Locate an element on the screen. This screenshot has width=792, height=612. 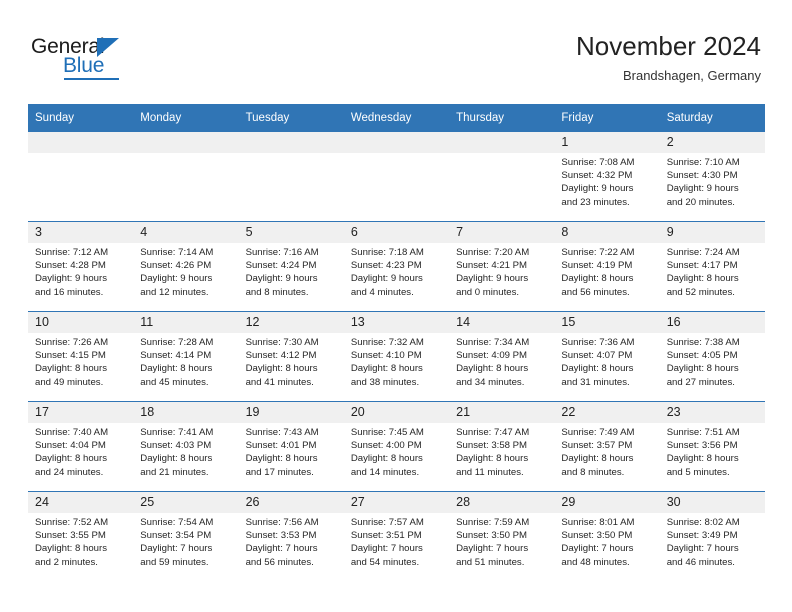
day-number: 21 is located at coordinates (502, 412).